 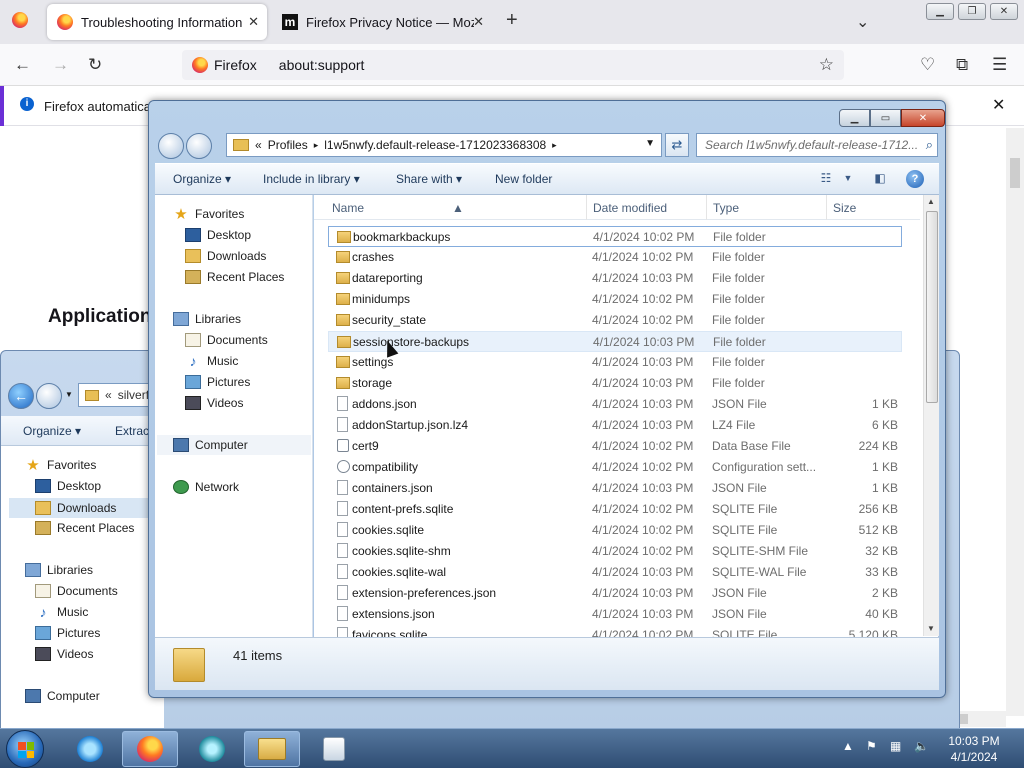 I want to click on new-folder-button: New folder, so click(x=523, y=179).